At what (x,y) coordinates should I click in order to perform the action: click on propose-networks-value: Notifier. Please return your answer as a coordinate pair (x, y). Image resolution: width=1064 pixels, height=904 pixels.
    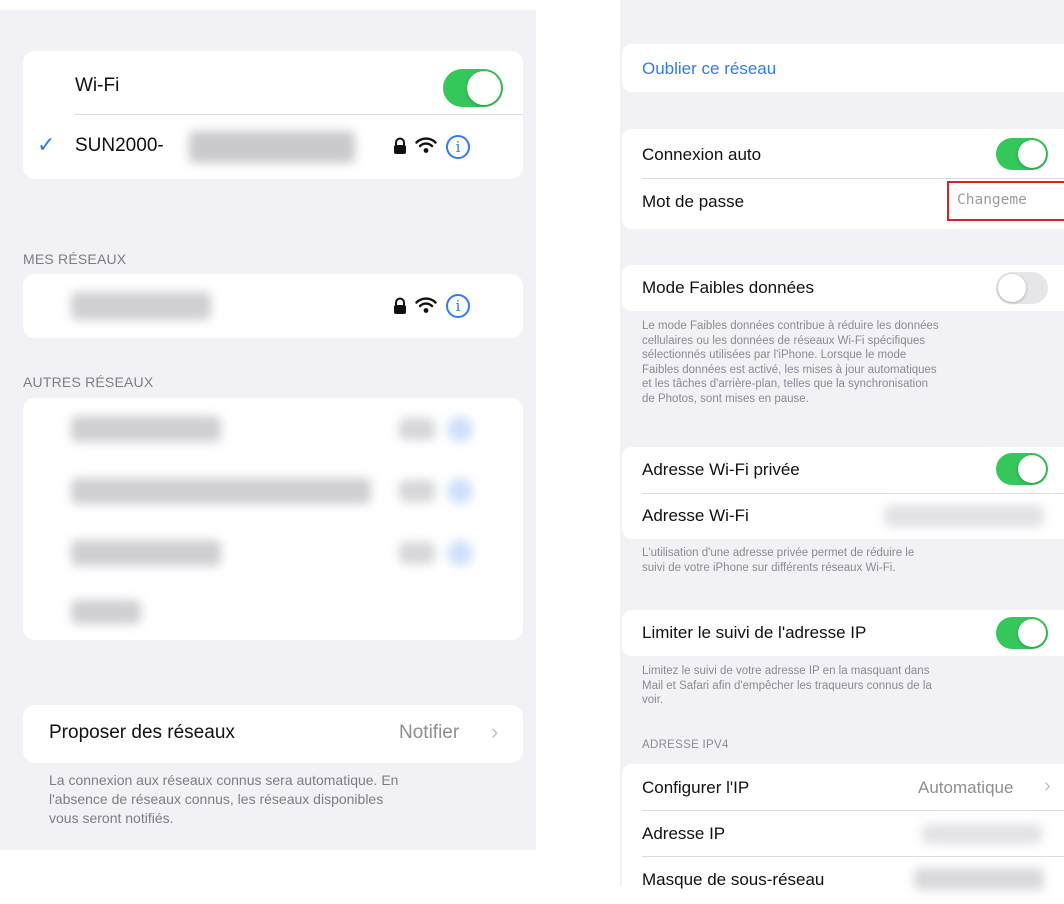
    Looking at the image, I should click on (429, 732).